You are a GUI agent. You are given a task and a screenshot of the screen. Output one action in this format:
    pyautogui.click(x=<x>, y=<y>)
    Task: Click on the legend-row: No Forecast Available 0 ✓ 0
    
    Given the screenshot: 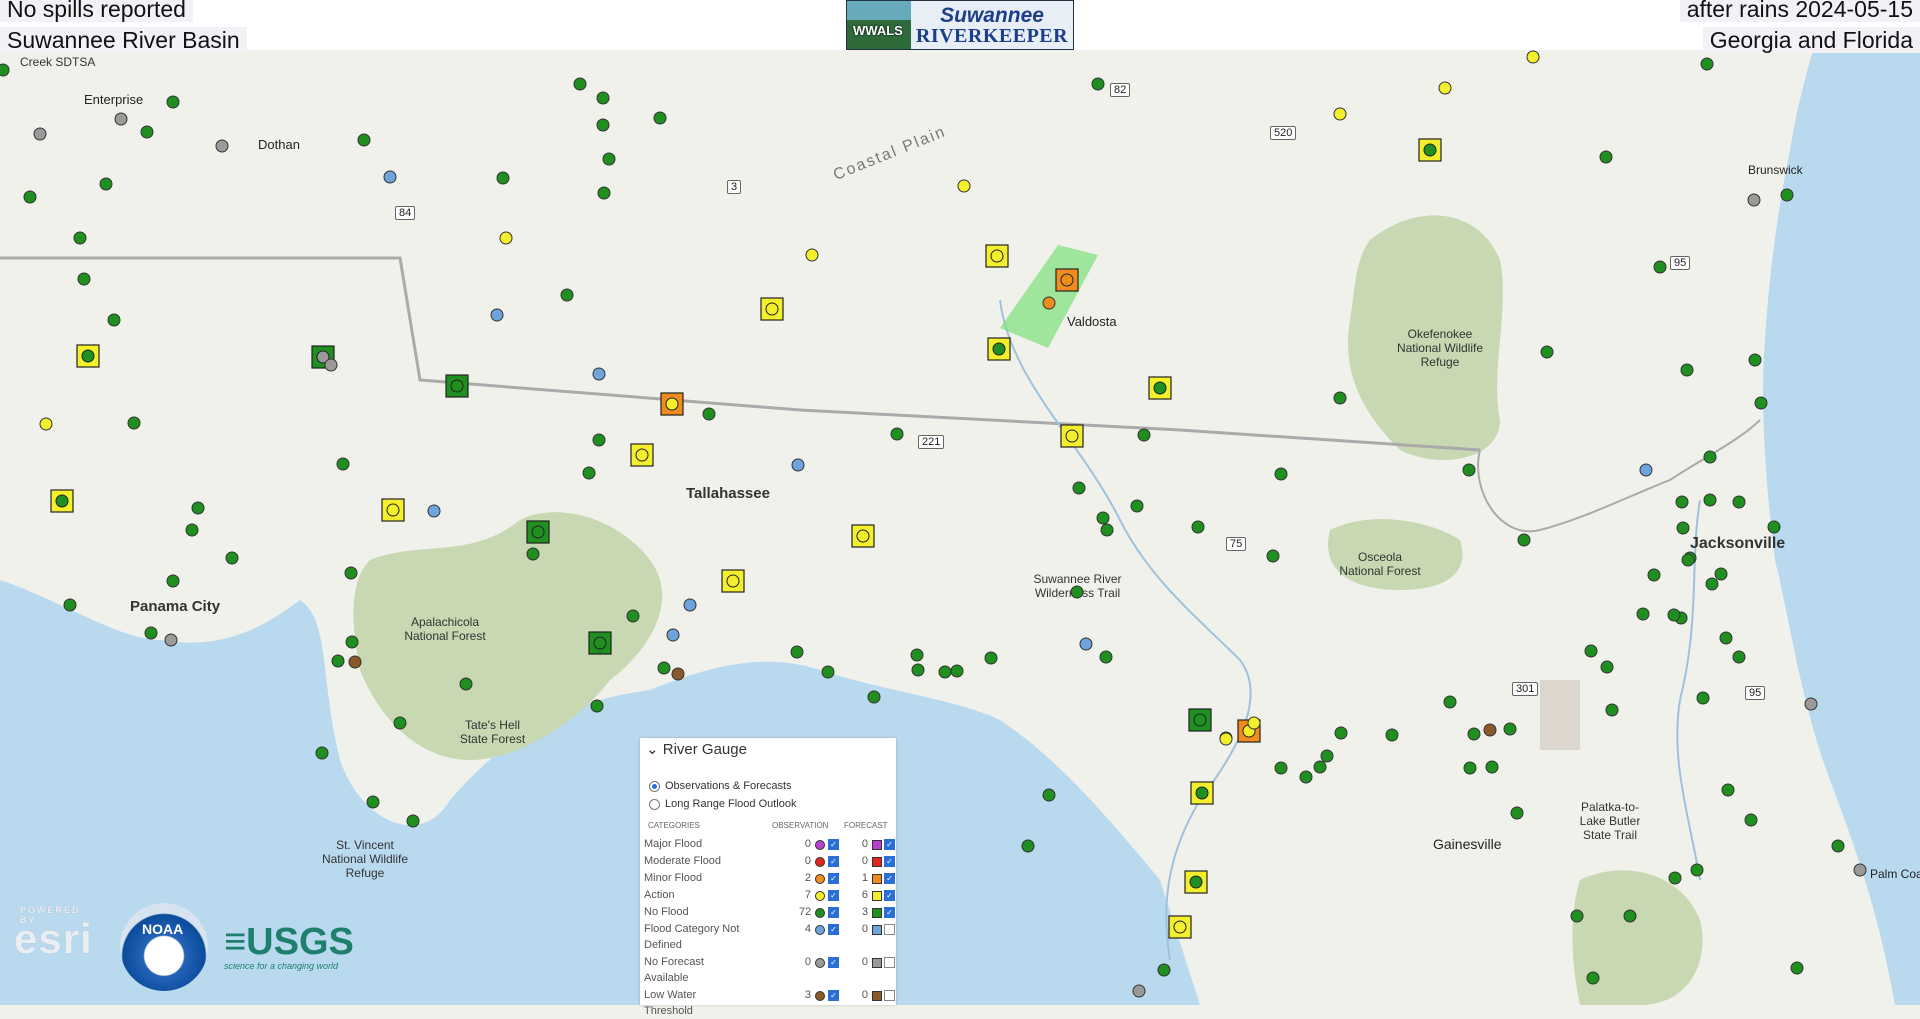 What is the action you would take?
    pyautogui.click(x=769, y=969)
    